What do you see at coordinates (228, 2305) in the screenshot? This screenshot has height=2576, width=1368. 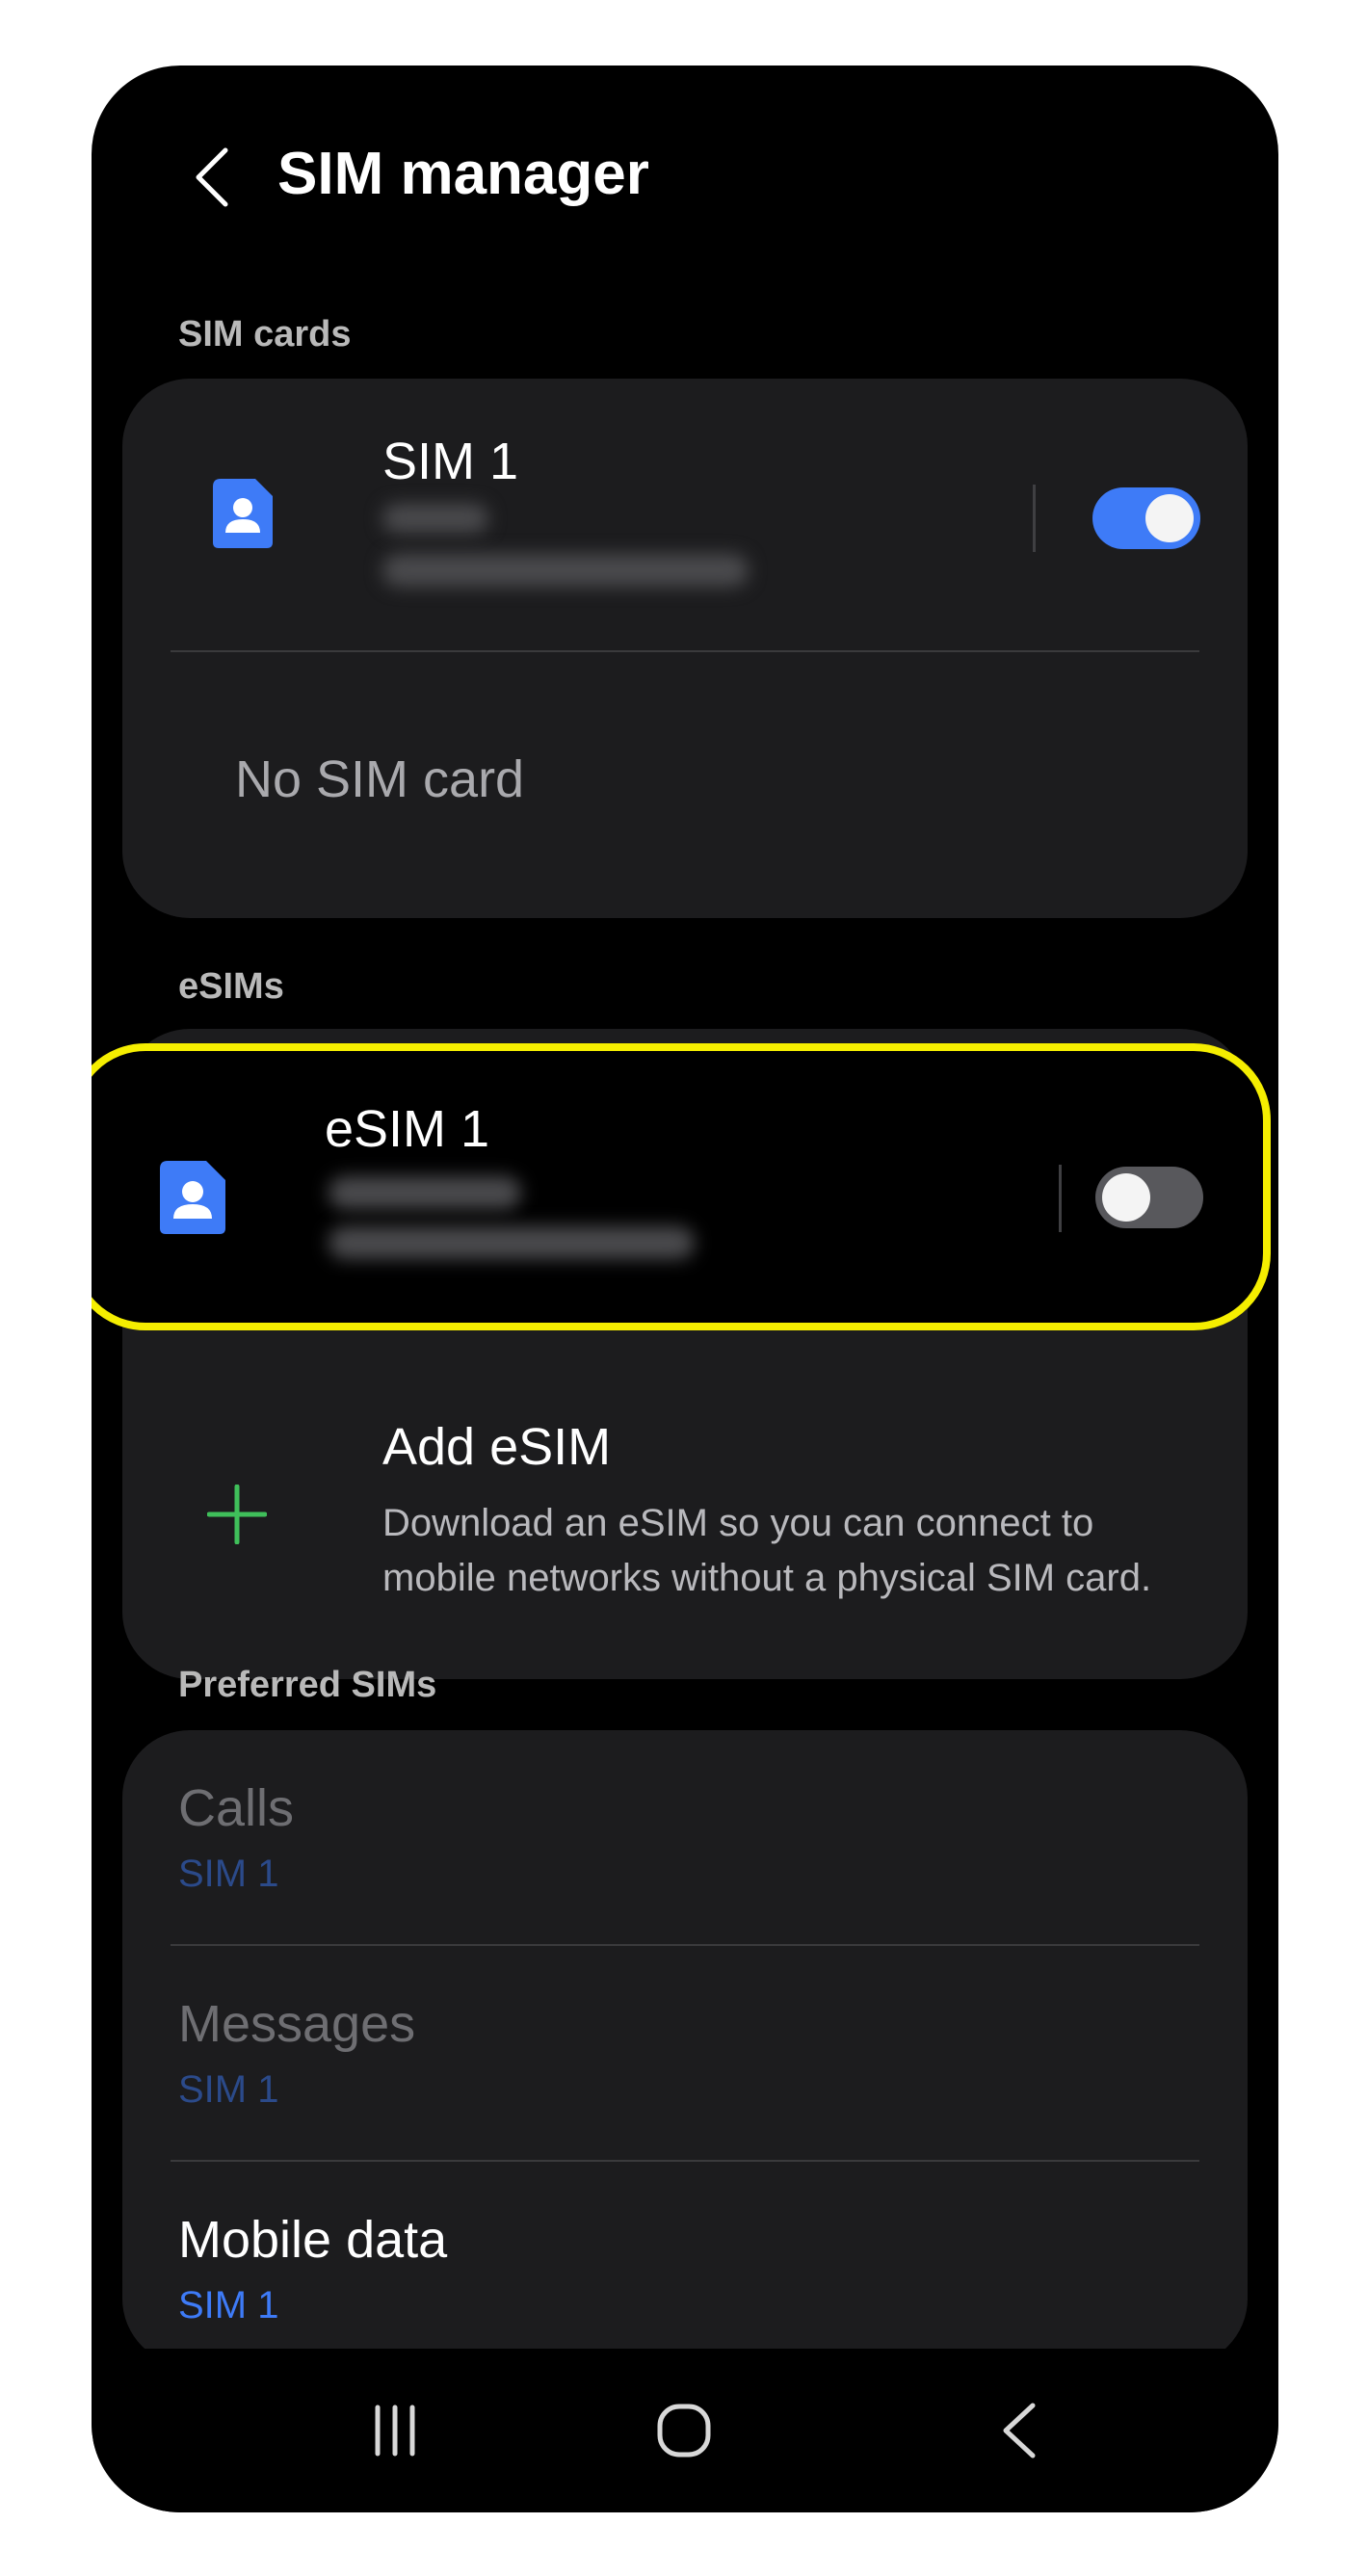 I see `mobile-data-value: SIM 1` at bounding box center [228, 2305].